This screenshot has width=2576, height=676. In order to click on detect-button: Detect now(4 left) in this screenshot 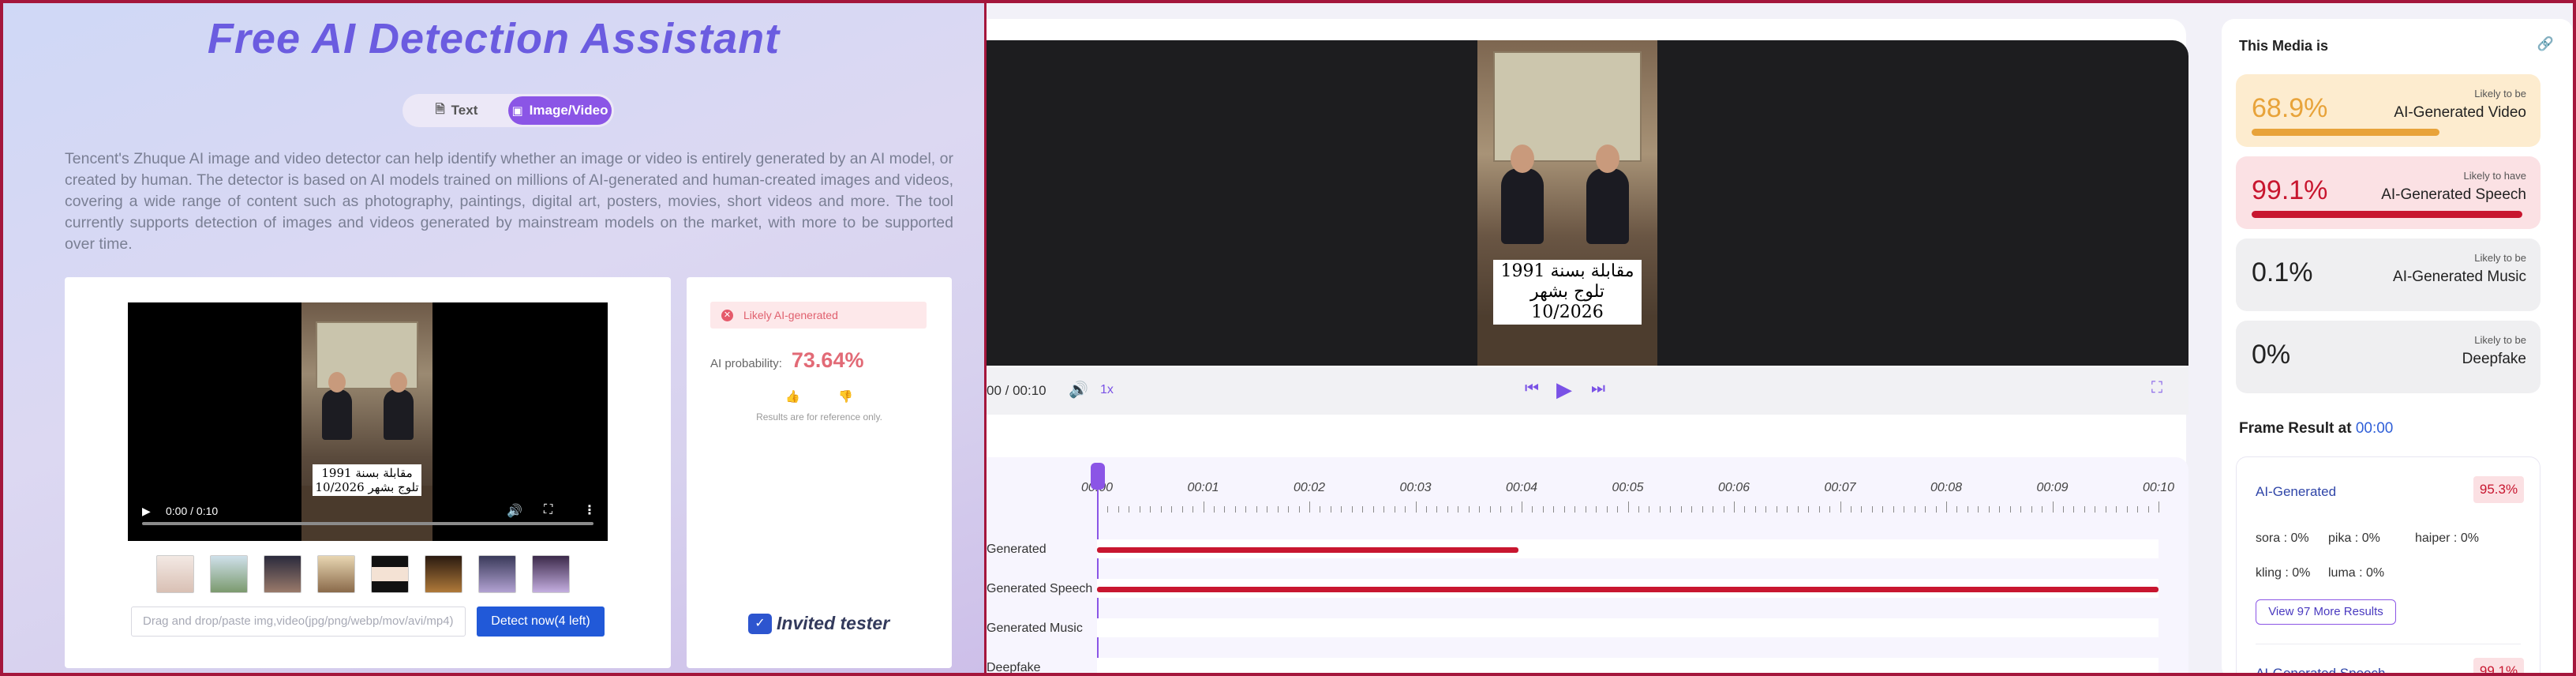, I will do `click(541, 622)`.